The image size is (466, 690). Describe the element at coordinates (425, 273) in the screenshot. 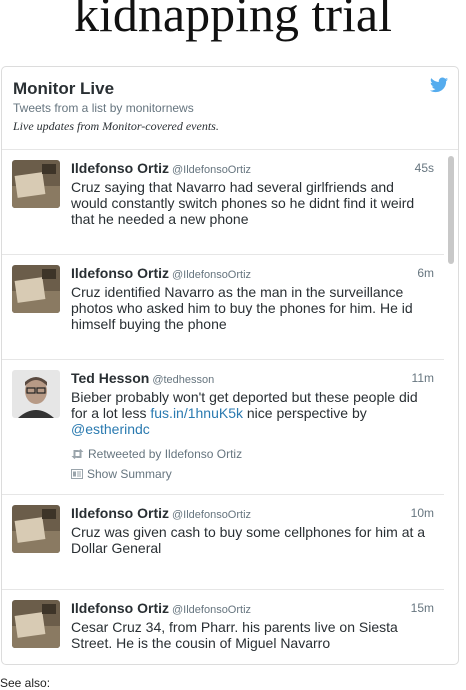

I see `tweet-timestamp: 6m` at that location.